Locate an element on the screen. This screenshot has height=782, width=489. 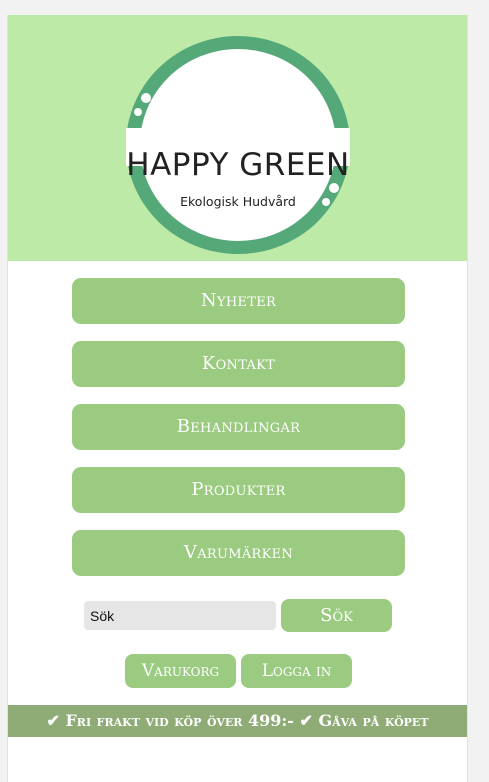
logo-ring-icon is located at coordinates (238, 145).